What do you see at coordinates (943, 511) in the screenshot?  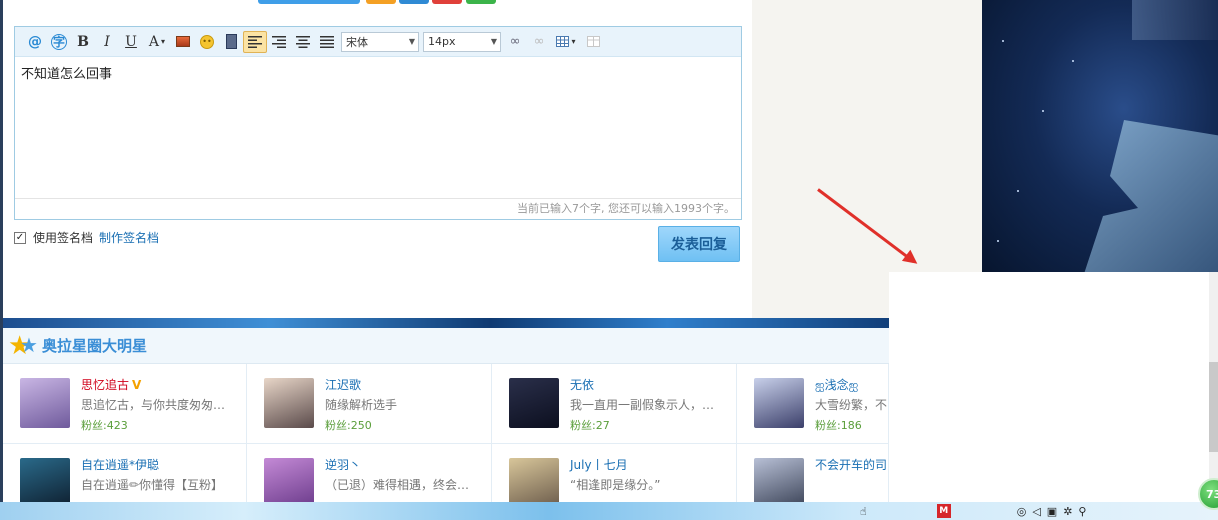 I see `news-app-icon: M` at bounding box center [943, 511].